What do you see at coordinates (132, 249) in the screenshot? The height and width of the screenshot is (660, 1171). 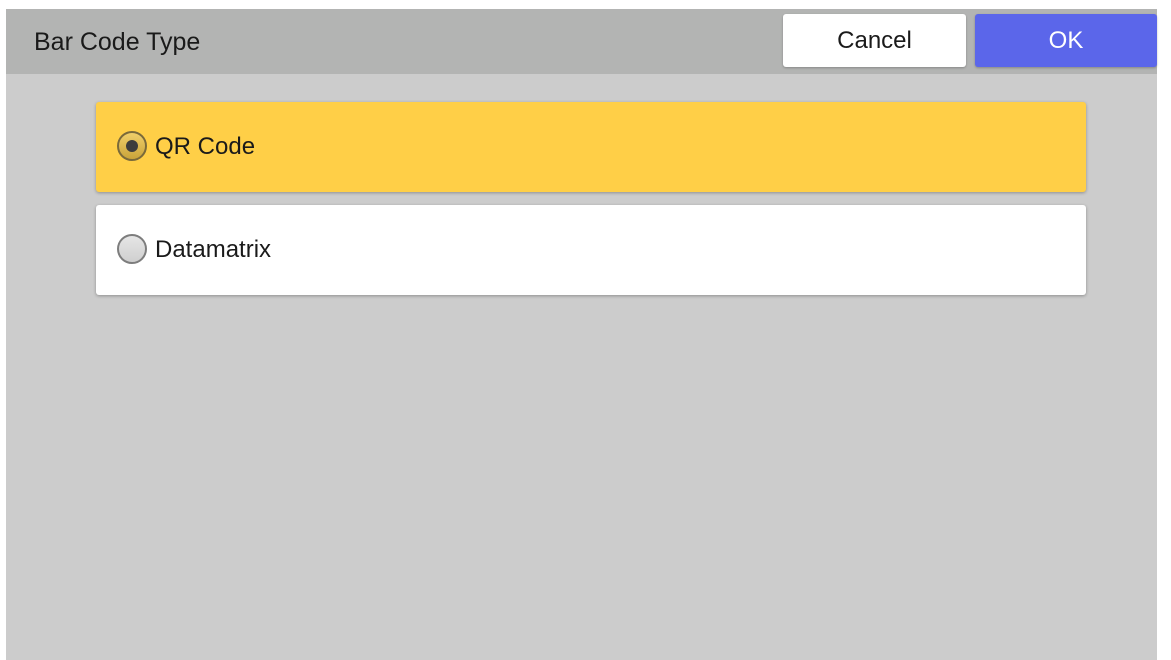 I see `radio-button-datamatrix` at bounding box center [132, 249].